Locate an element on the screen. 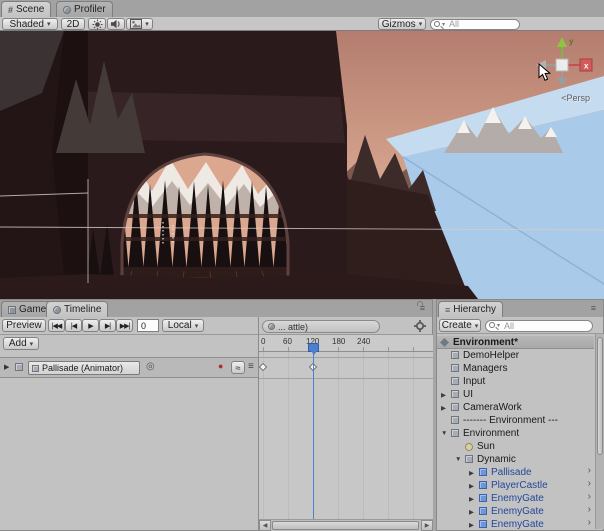  hierarchy-item-demohelper: DemoHelper is located at coordinates (515, 355).